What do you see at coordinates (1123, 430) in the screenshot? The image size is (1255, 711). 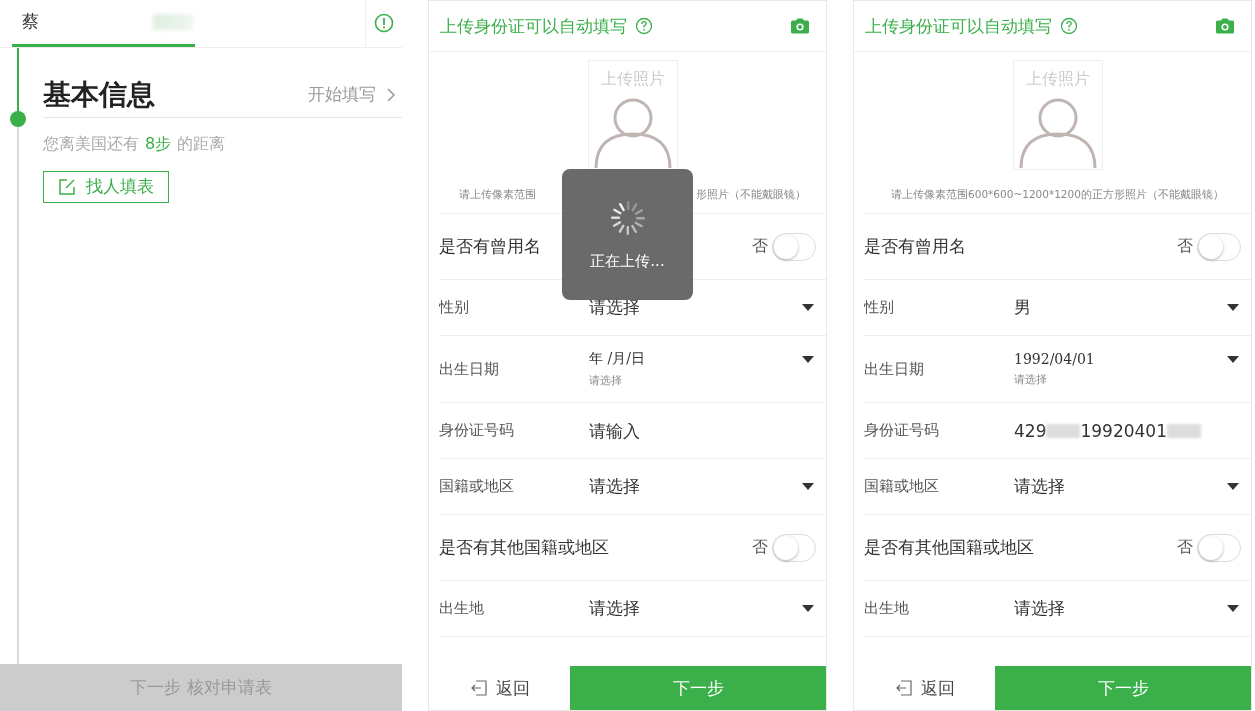 I see `id-number-part: 19920401` at bounding box center [1123, 430].